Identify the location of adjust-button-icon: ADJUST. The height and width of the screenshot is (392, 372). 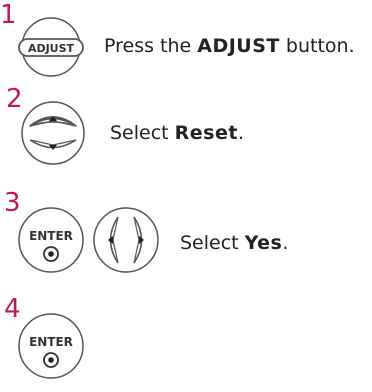
(51, 47).